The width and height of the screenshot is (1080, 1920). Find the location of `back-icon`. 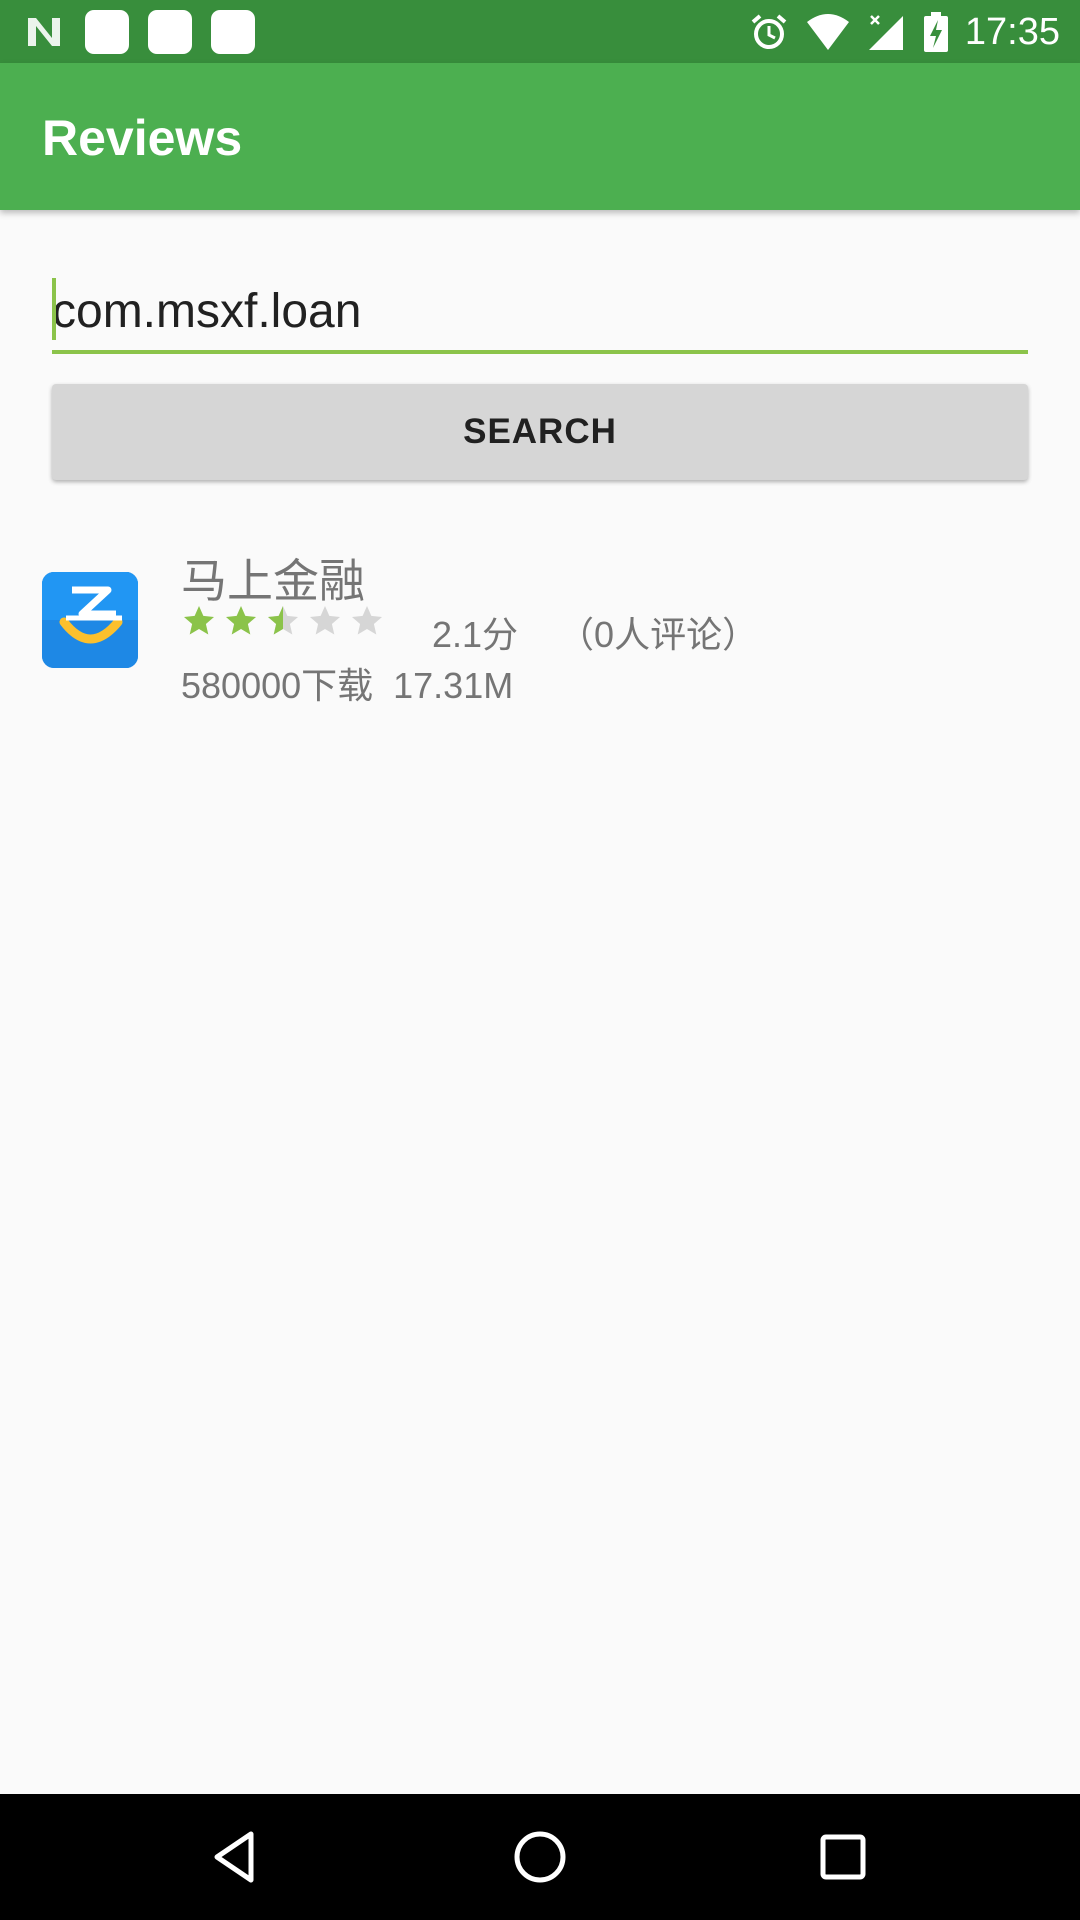

back-icon is located at coordinates (236, 1857).